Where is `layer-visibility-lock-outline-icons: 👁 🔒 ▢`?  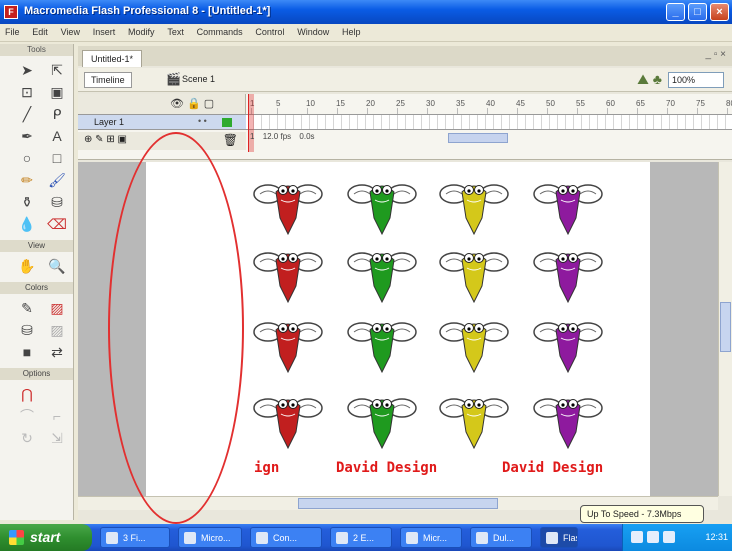
layer-visibility-lock-outline-icons: 👁 🔒 ▢ is located at coordinates (192, 103).